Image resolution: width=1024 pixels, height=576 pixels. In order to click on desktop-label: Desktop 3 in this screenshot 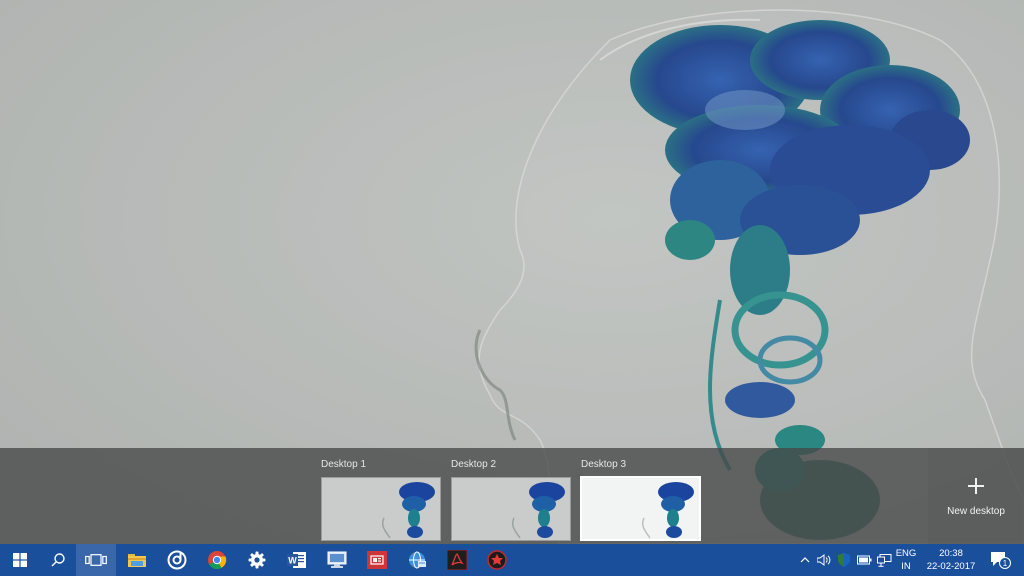, I will do `click(604, 464)`.